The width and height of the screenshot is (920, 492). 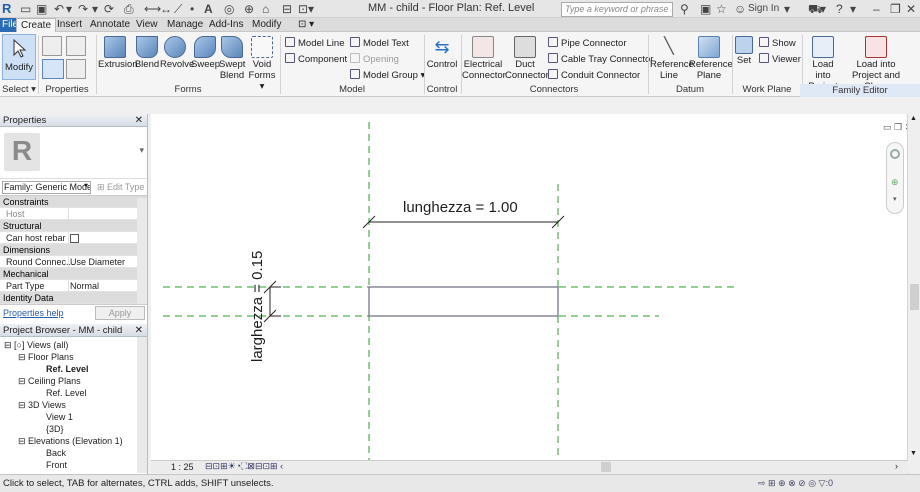 What do you see at coordinates (853, 9) in the screenshot?
I see `help-dropdown-icon: ▾` at bounding box center [853, 9].